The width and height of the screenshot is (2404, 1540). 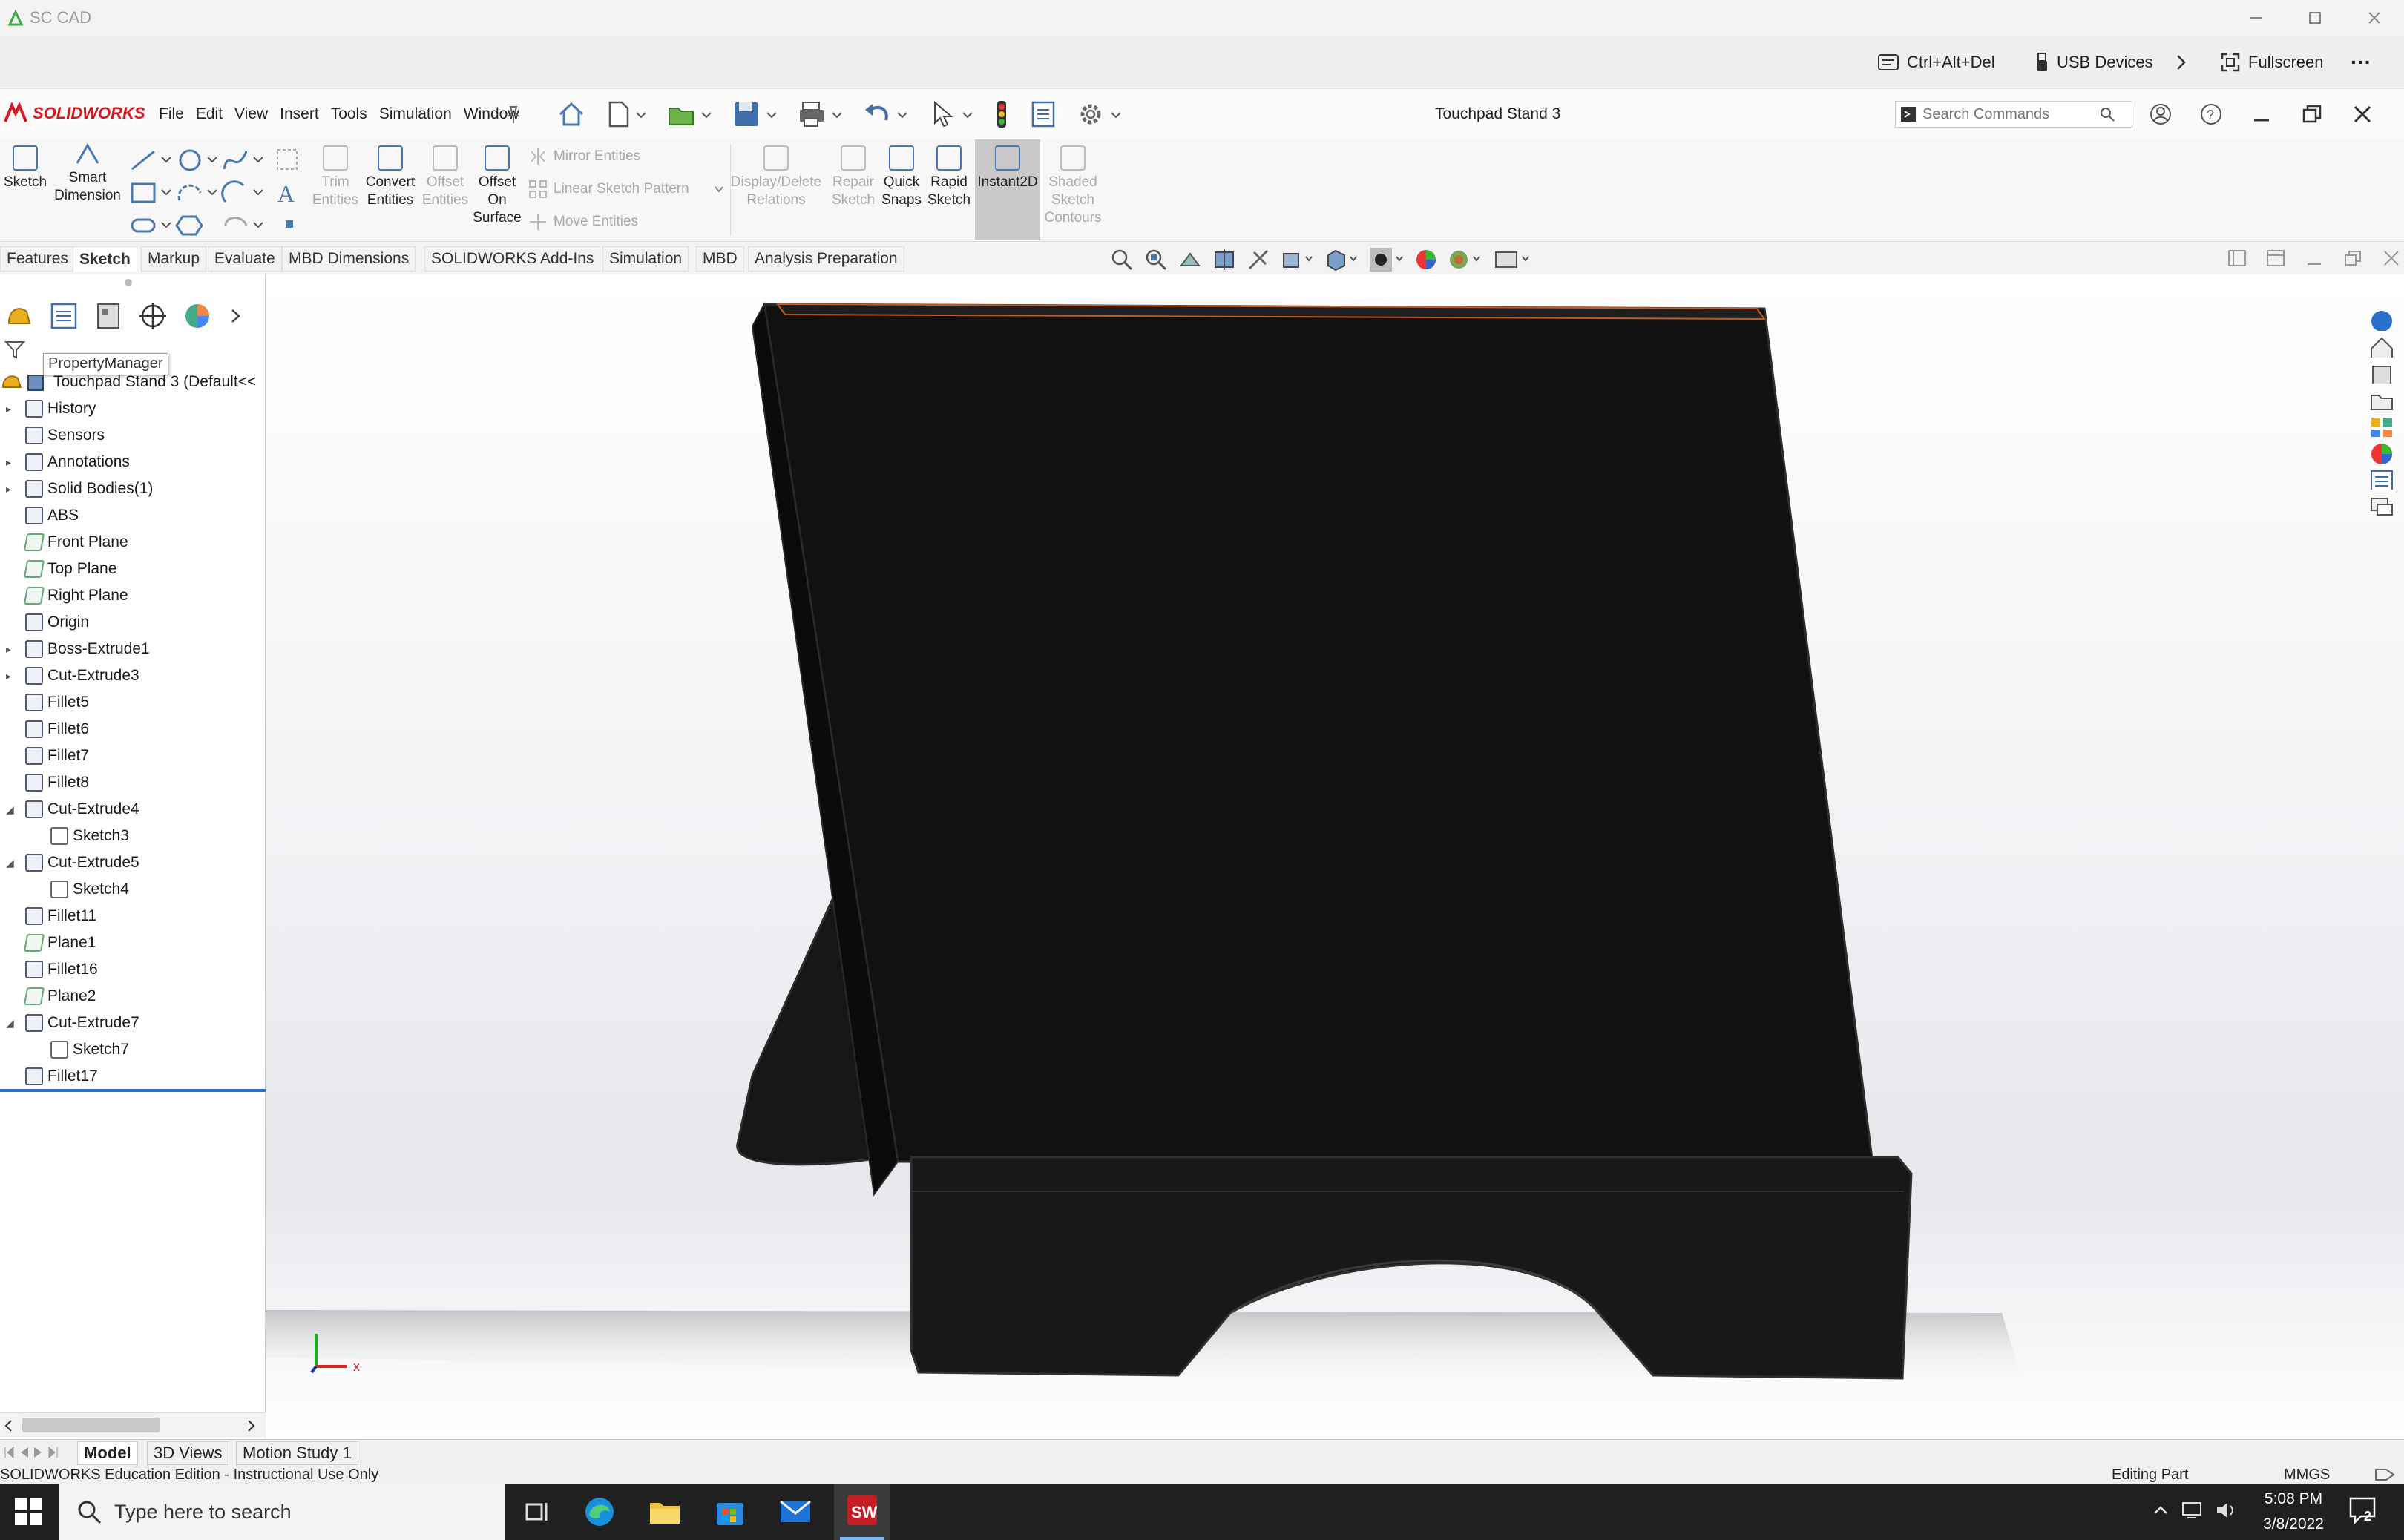 What do you see at coordinates (288, 160) in the screenshot?
I see `sketch-block-icon` at bounding box center [288, 160].